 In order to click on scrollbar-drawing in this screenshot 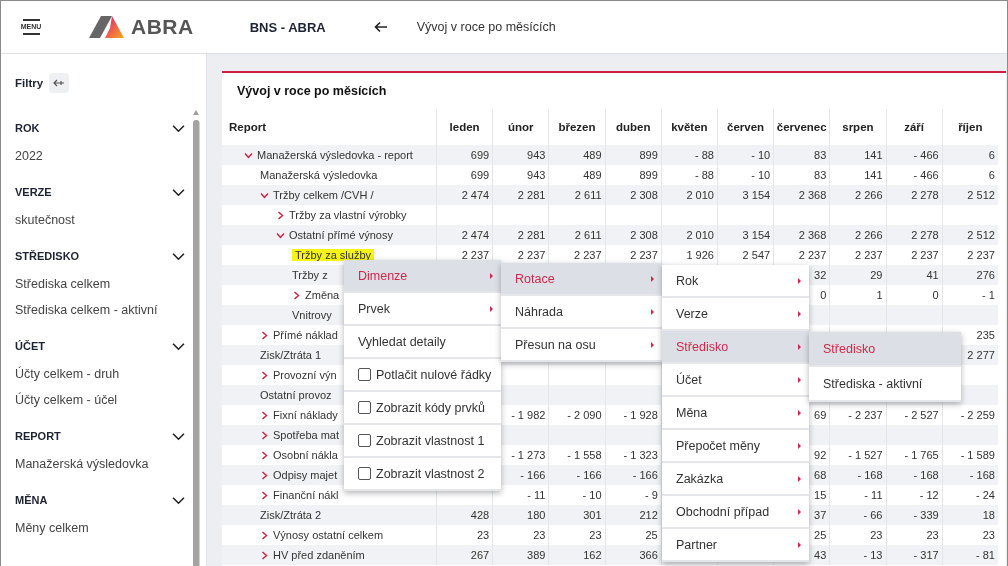, I will do `click(196, 338)`.